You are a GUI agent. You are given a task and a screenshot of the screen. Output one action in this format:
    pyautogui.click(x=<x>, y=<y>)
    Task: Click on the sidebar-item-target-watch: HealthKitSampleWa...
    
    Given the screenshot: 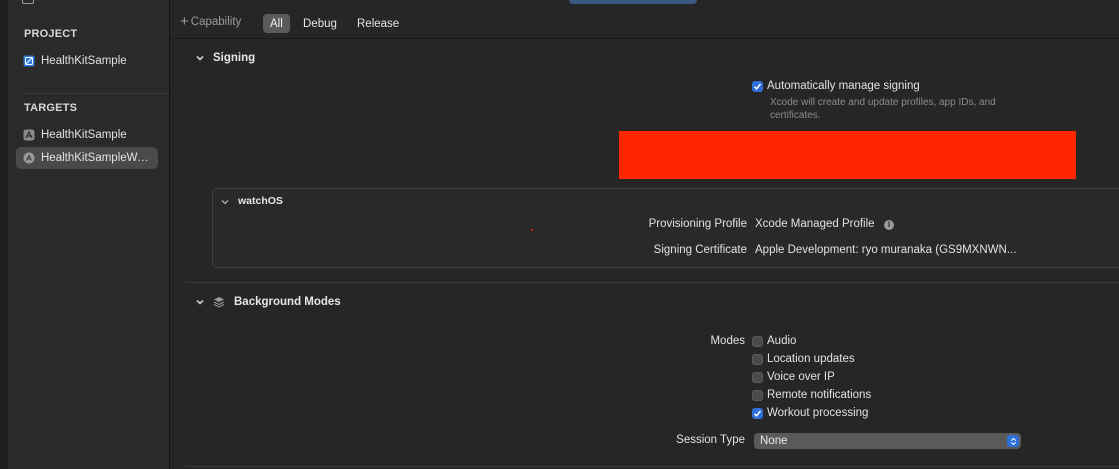 What is the action you would take?
    pyautogui.click(x=87, y=158)
    